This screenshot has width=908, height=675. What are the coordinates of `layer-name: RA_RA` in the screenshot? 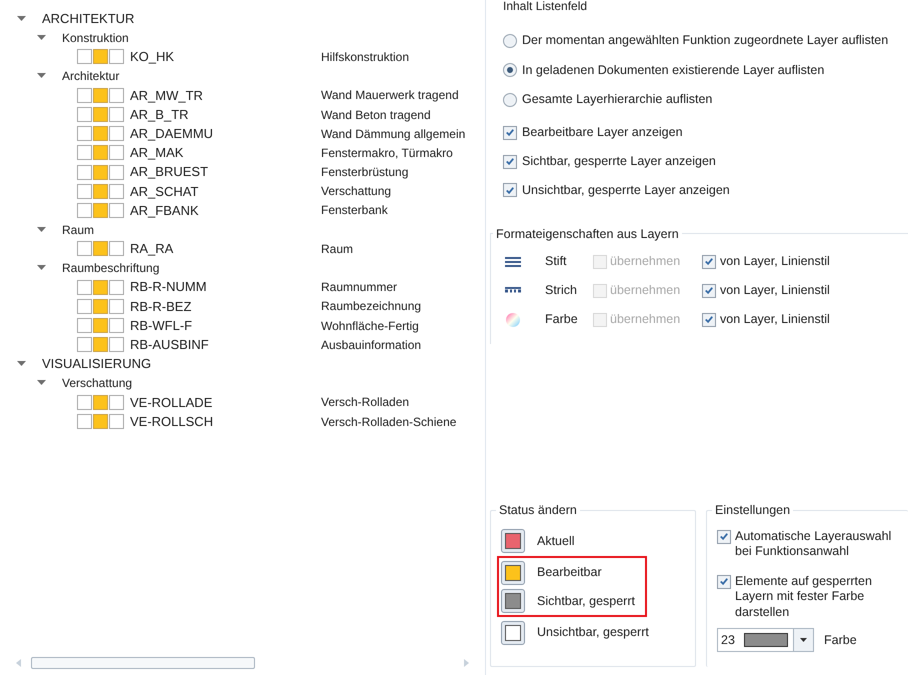 It's located at (225, 249).